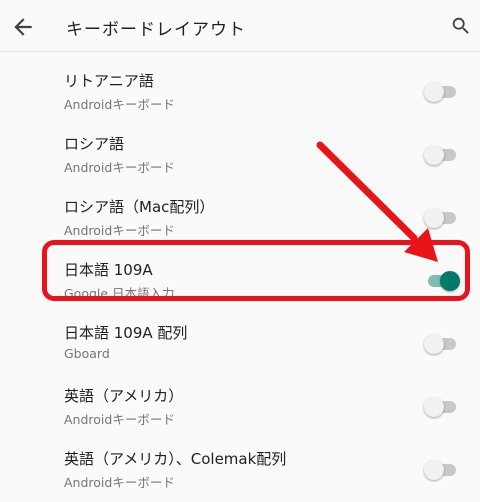  What do you see at coordinates (175, 459) in the screenshot?
I see `layout-name: 英語（アメリカ）、Colemak配列` at bounding box center [175, 459].